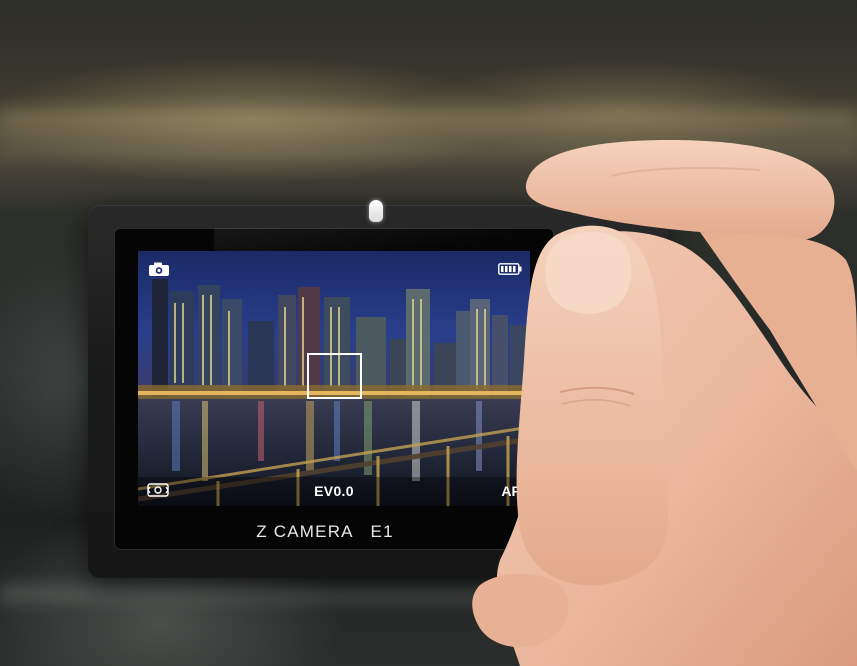  Describe the element at coordinates (325, 531) in the screenshot. I see `camera-model-label: Z CAMERA E1` at that location.